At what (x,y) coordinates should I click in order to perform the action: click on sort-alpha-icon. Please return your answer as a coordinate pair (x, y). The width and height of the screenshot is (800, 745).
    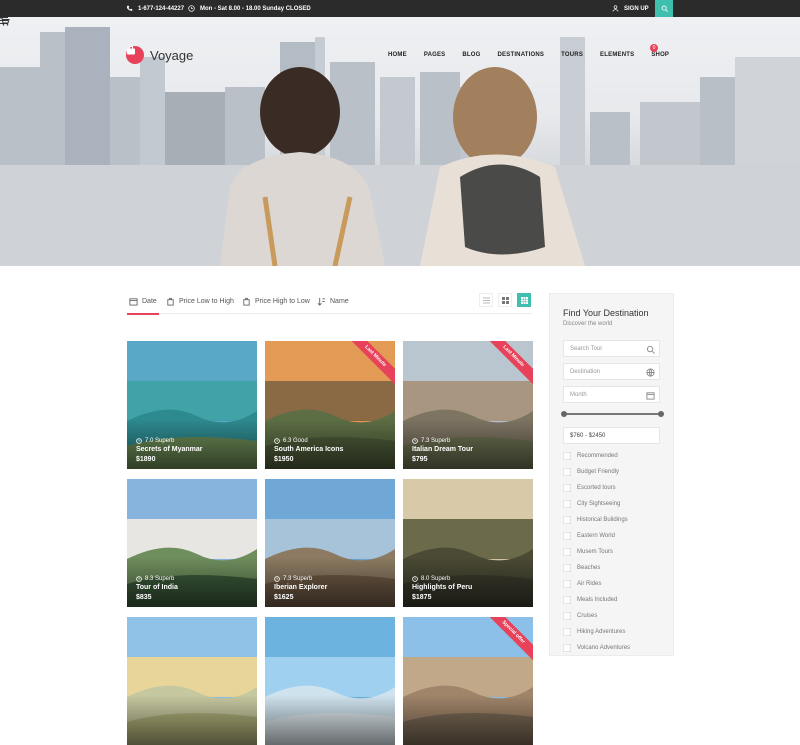
    Looking at the image, I should click on (321, 301).